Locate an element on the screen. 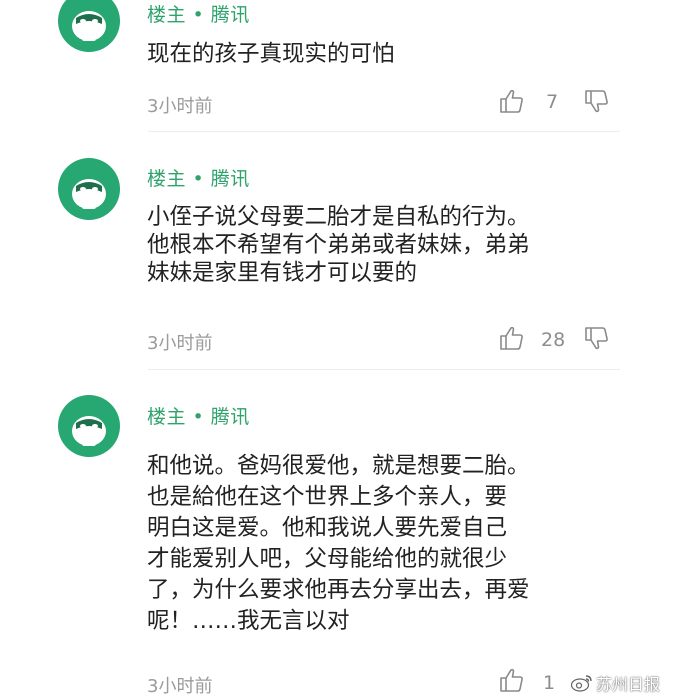  comment-text-line: 才能爱别人吧，父母能给他的就很少 is located at coordinates (327, 559).